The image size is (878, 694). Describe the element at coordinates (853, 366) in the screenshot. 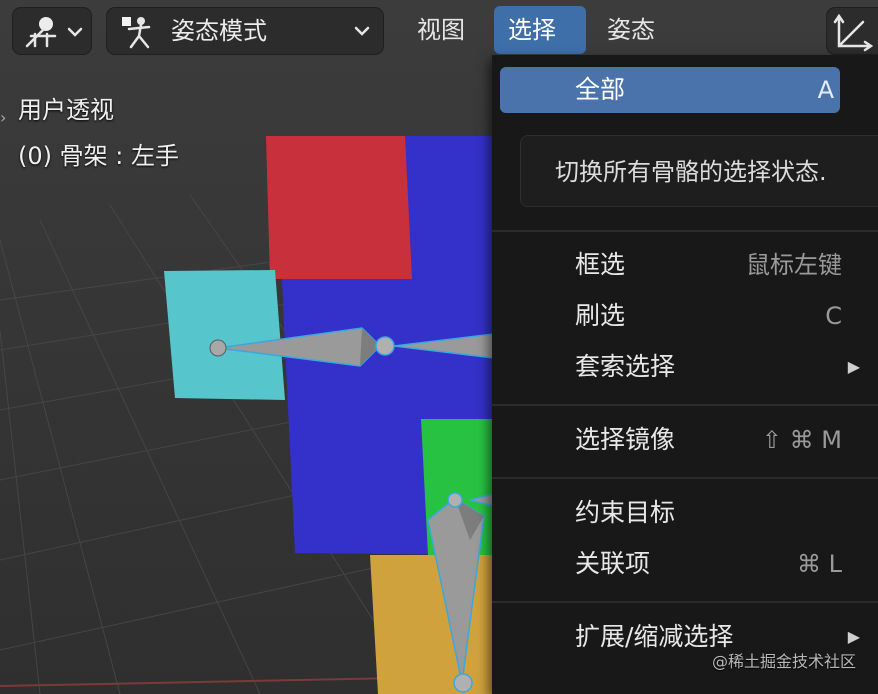

I see `submenu-arrow-icon: ▶` at that location.